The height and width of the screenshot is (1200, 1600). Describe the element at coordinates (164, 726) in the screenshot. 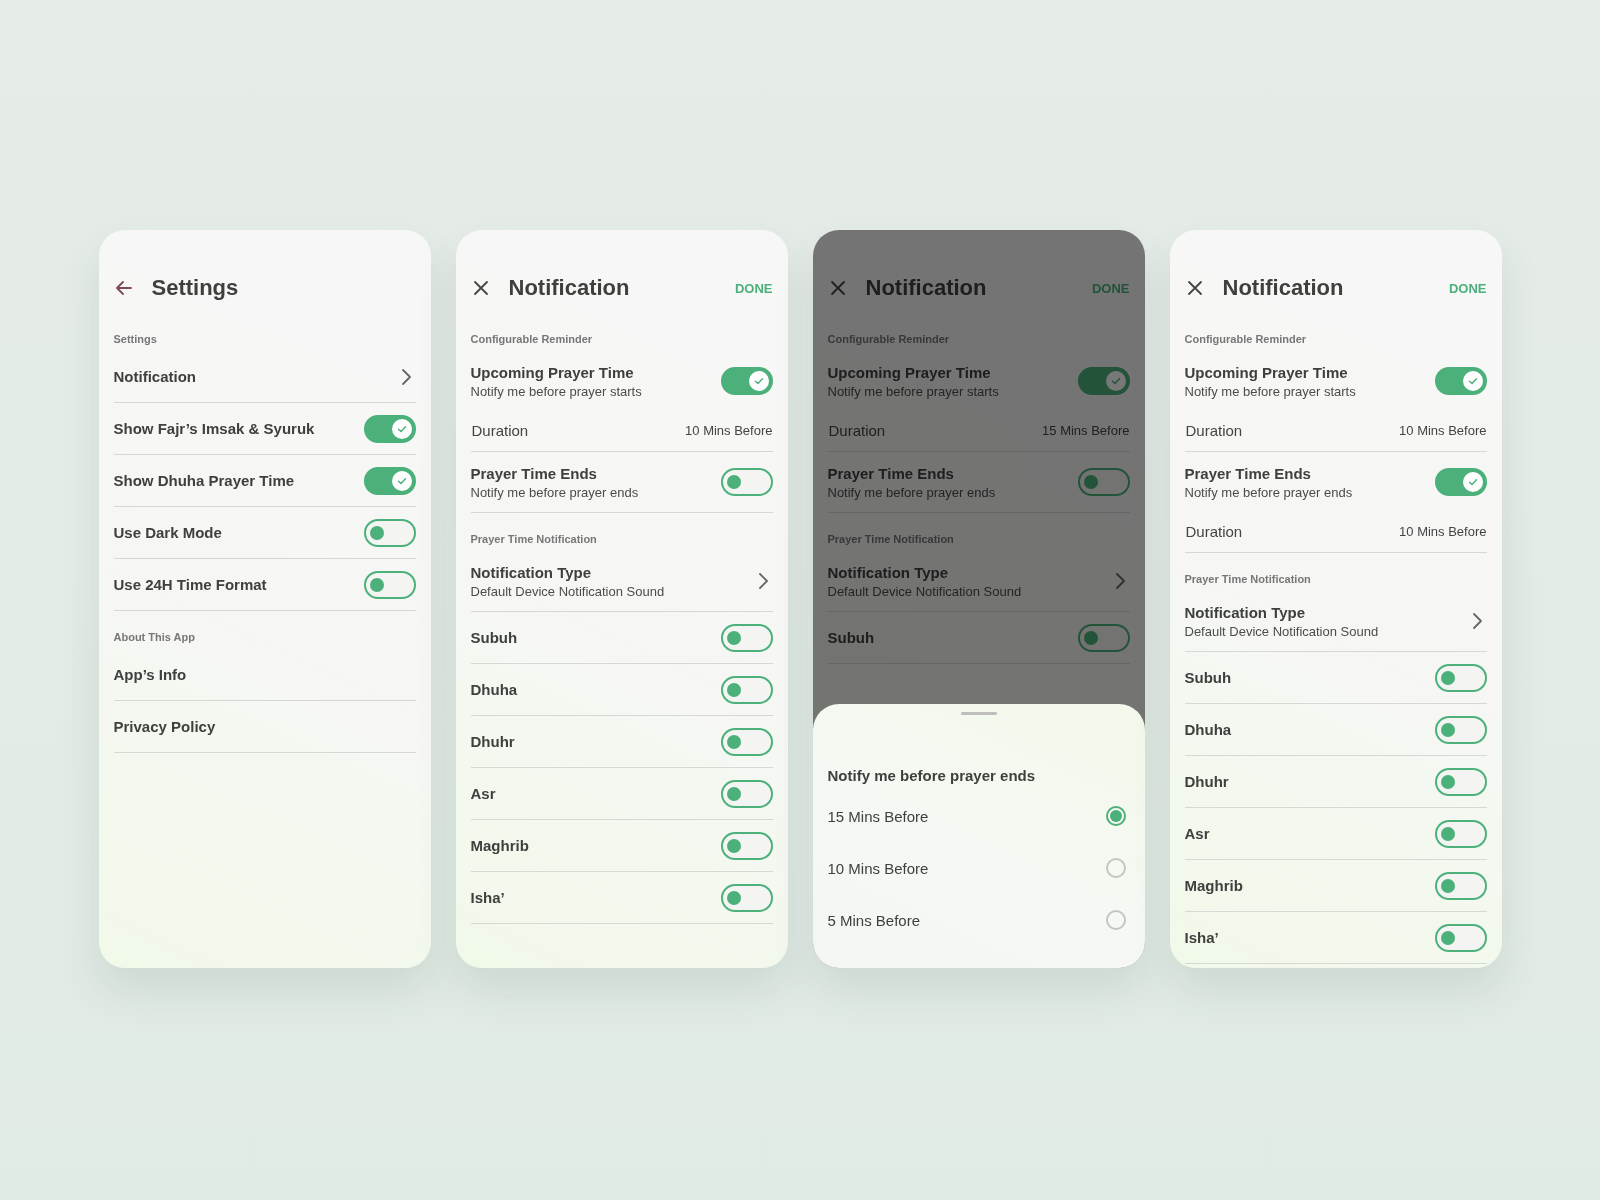

I see `setting-label: Privacy Policy` at that location.